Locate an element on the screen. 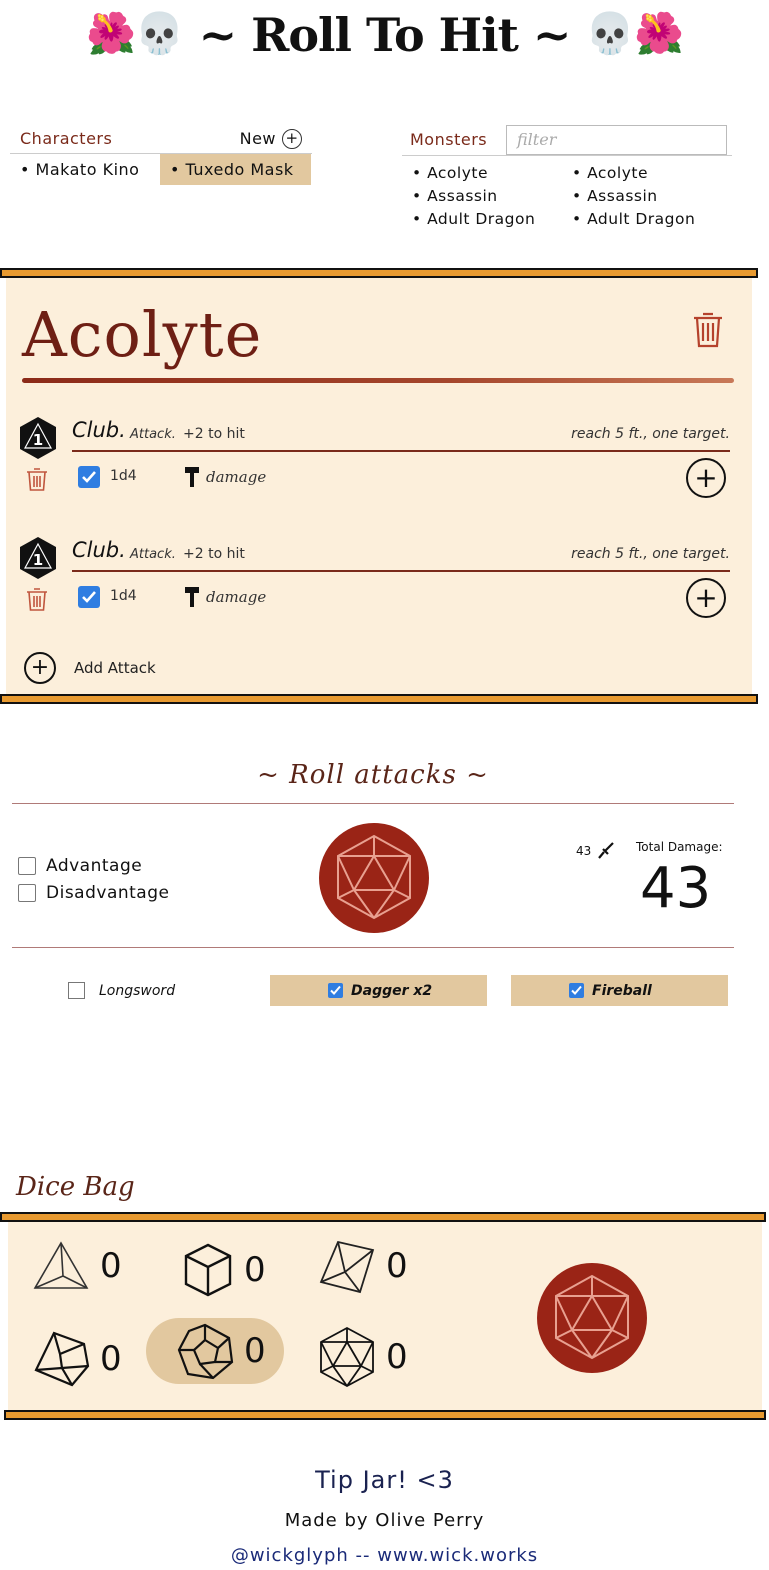  disadvantage-option: Disadvantage is located at coordinates (93, 893).